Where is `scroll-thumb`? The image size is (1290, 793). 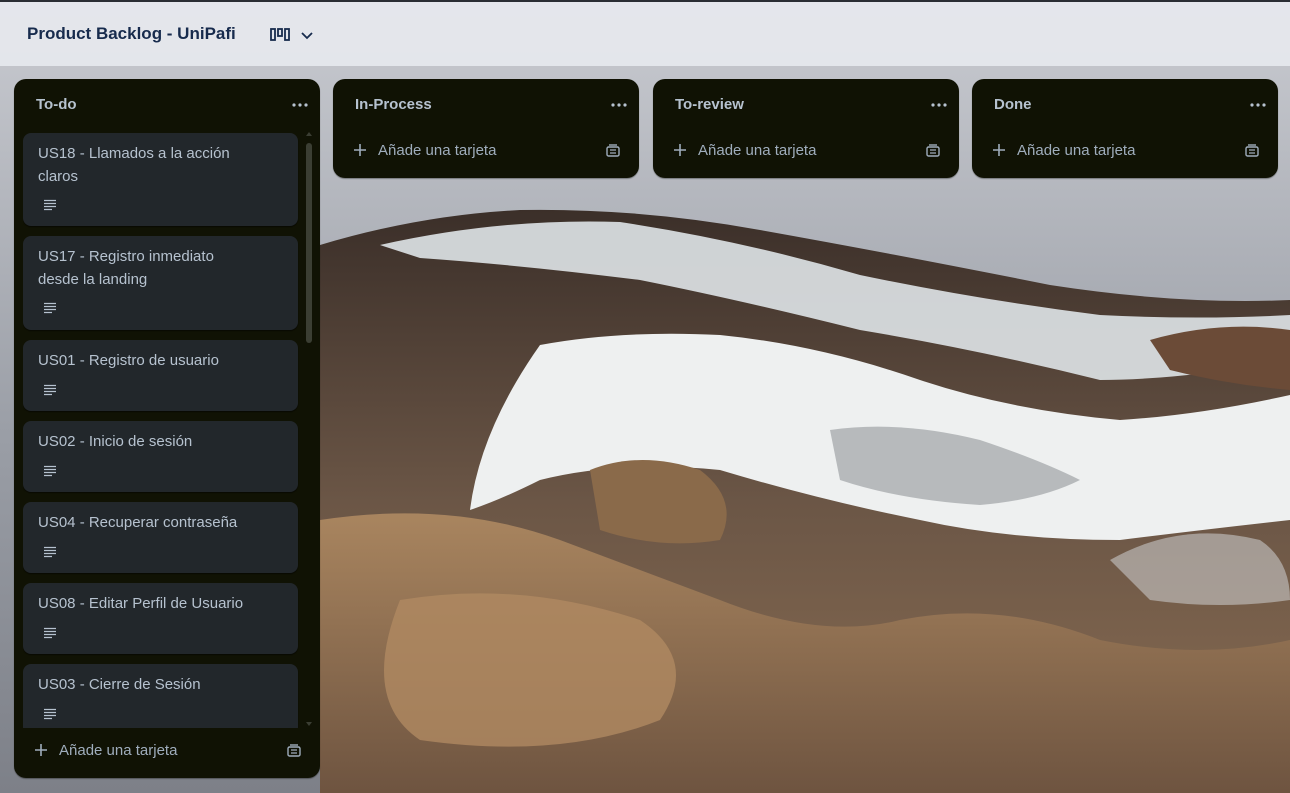
scroll-thumb is located at coordinates (309, 243).